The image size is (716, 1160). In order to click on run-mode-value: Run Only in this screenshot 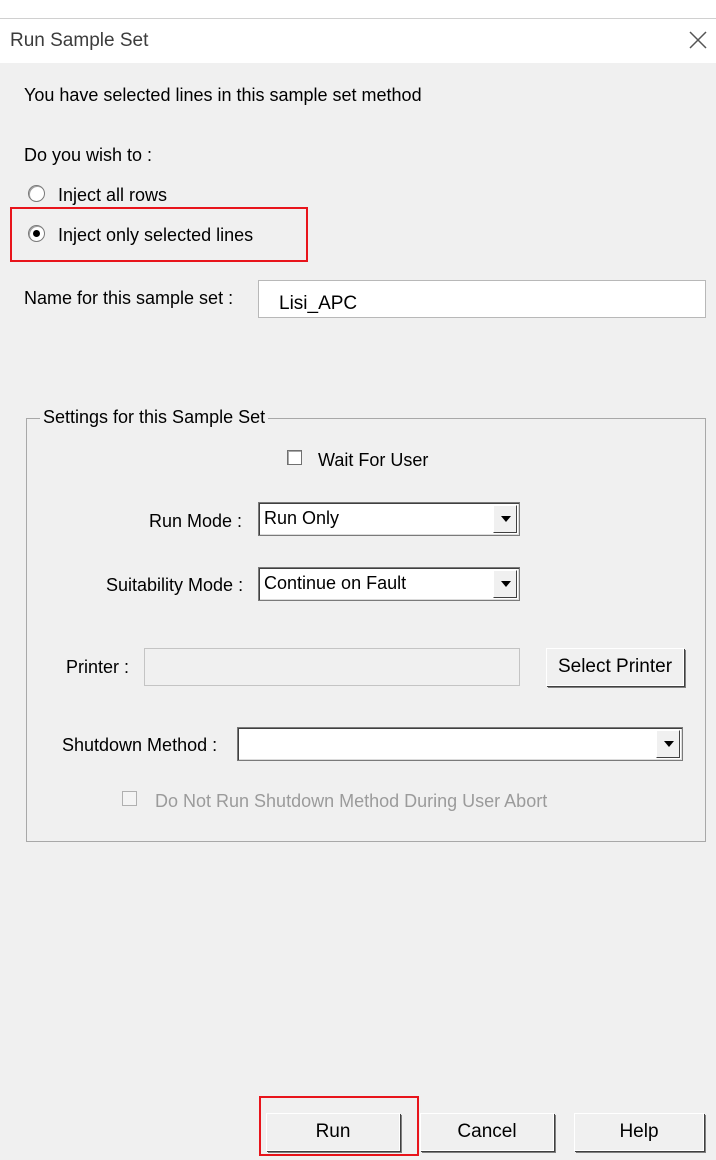, I will do `click(302, 518)`.